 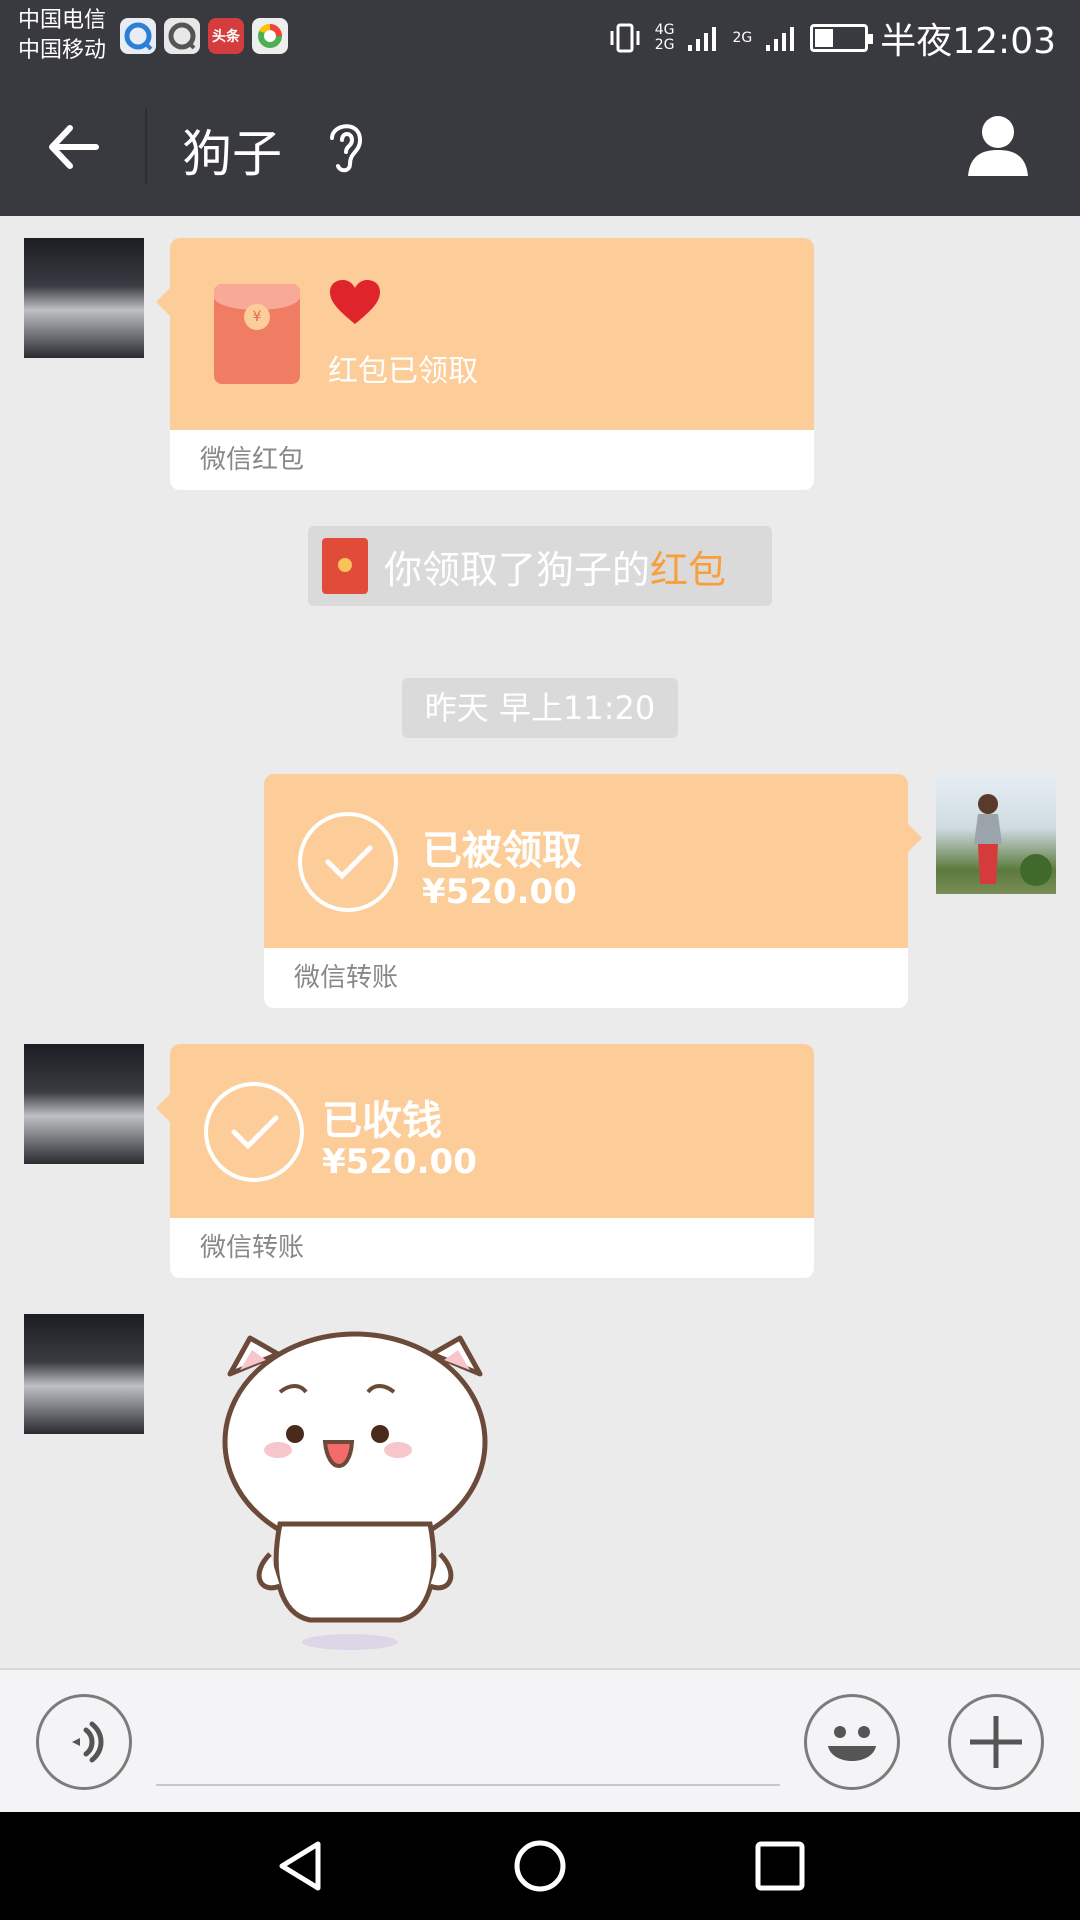 I want to click on transfer-sent-card: 已被领取 ¥520.00 微信转账, so click(x=593, y=891).